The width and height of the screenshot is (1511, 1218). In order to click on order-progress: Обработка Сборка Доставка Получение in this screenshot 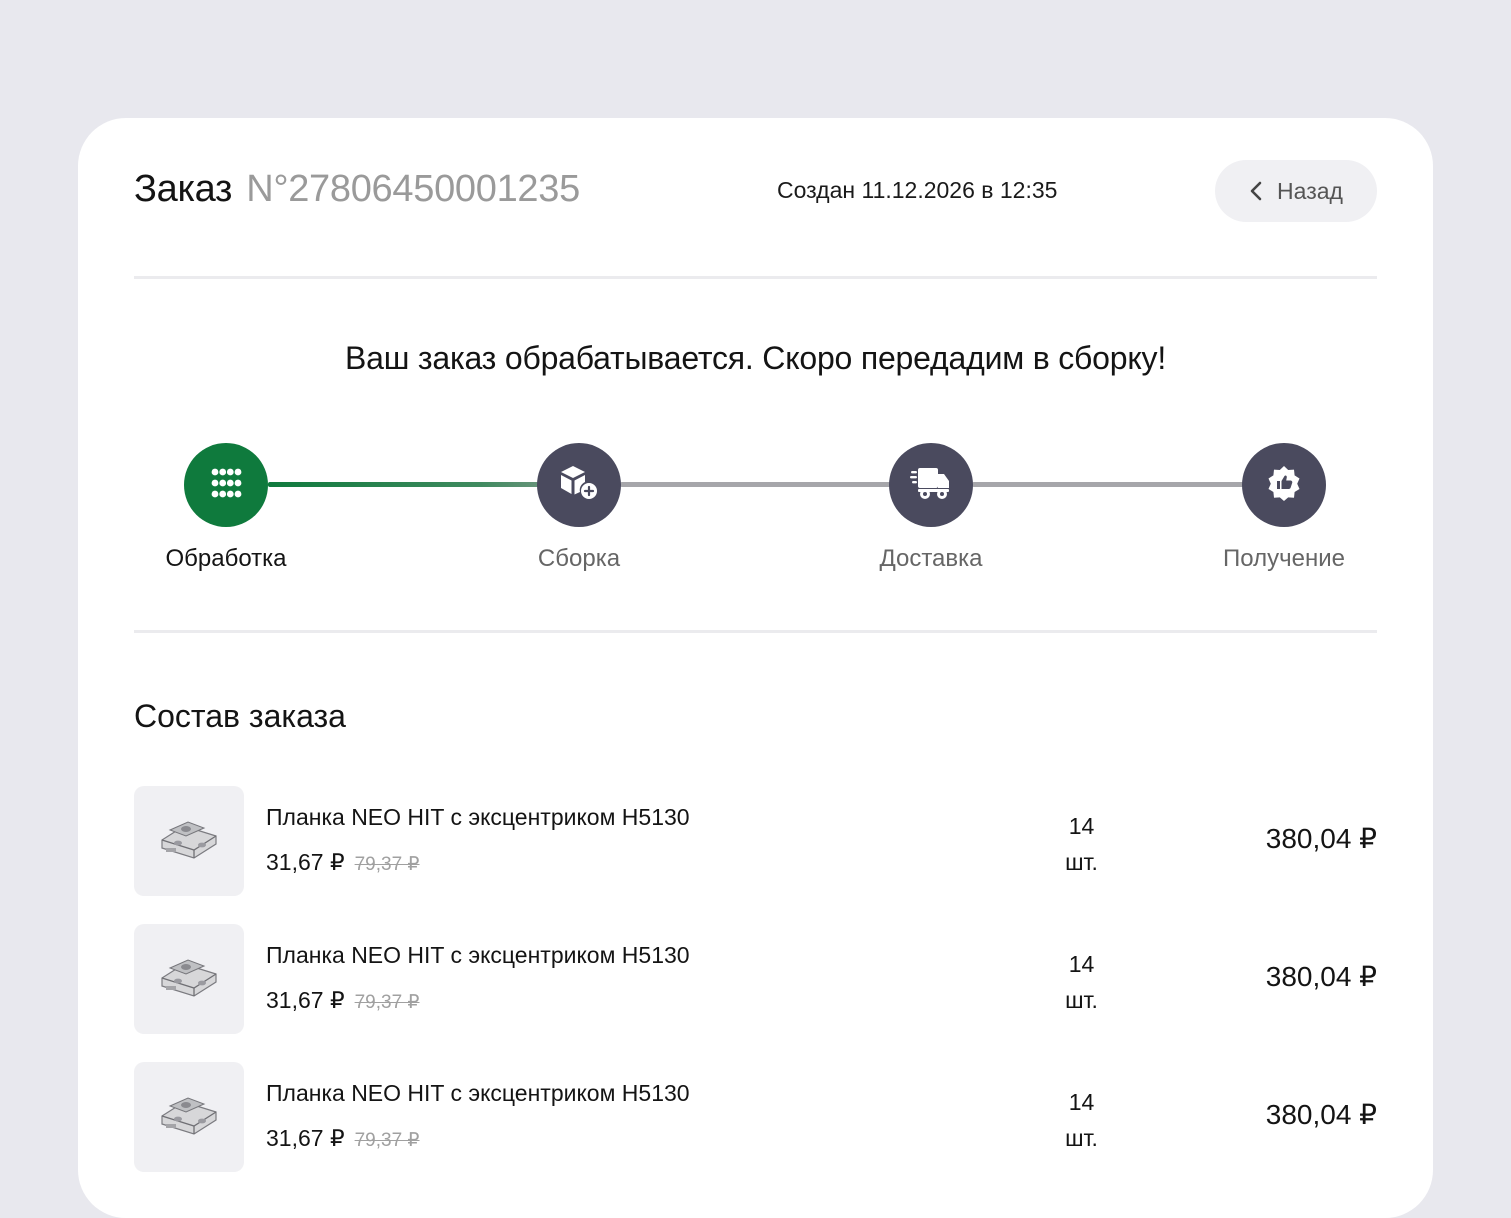, I will do `click(755, 513)`.